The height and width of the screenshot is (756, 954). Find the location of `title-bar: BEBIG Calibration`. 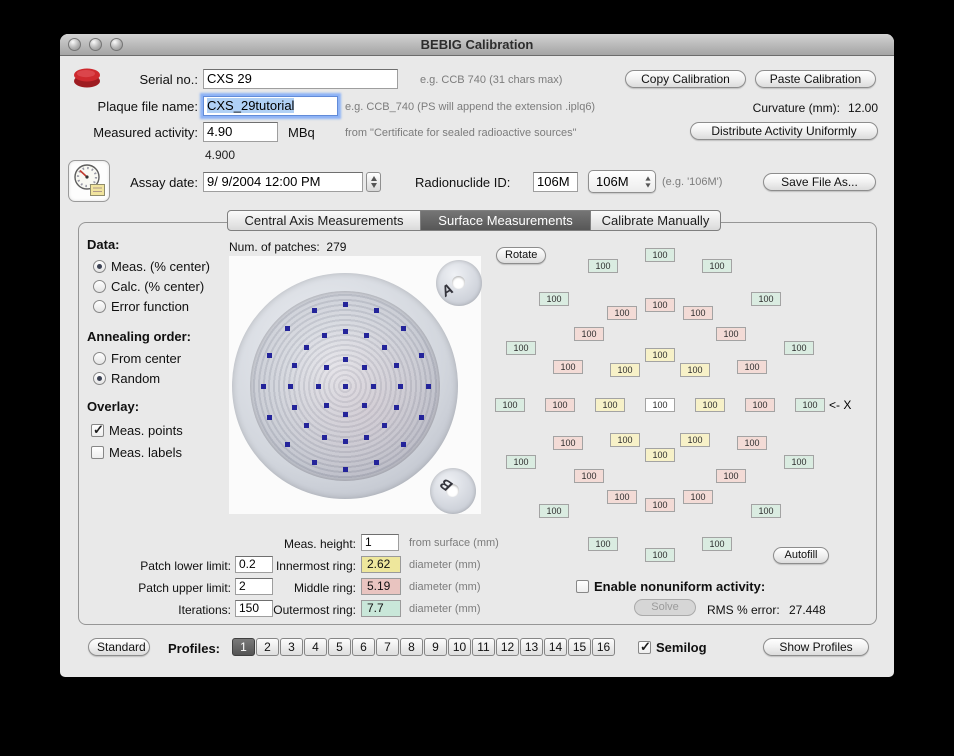

title-bar: BEBIG Calibration is located at coordinates (477, 45).